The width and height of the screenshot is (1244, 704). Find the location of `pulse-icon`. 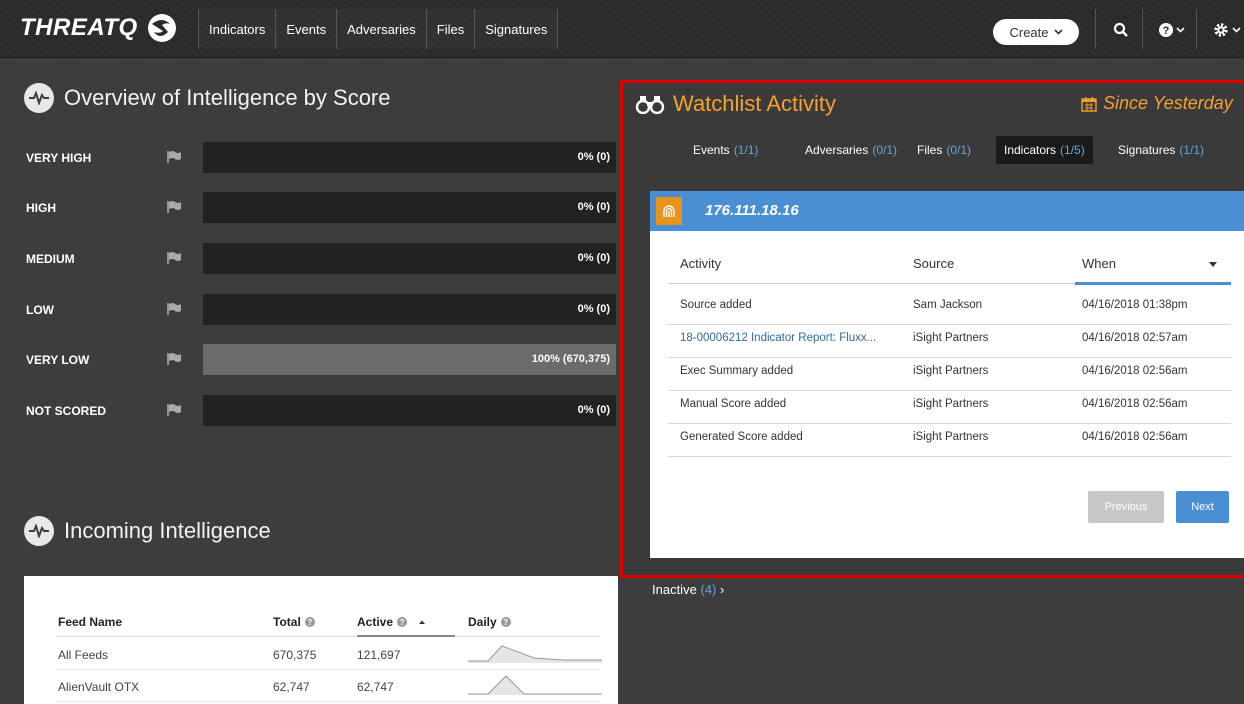

pulse-icon is located at coordinates (39, 531).